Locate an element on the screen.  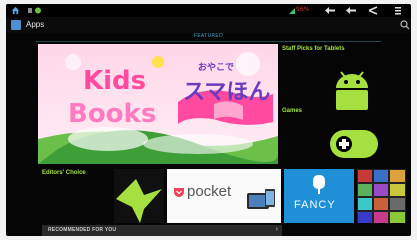
hero-japanese-small: おやこで is located at coordinates (216, 68).